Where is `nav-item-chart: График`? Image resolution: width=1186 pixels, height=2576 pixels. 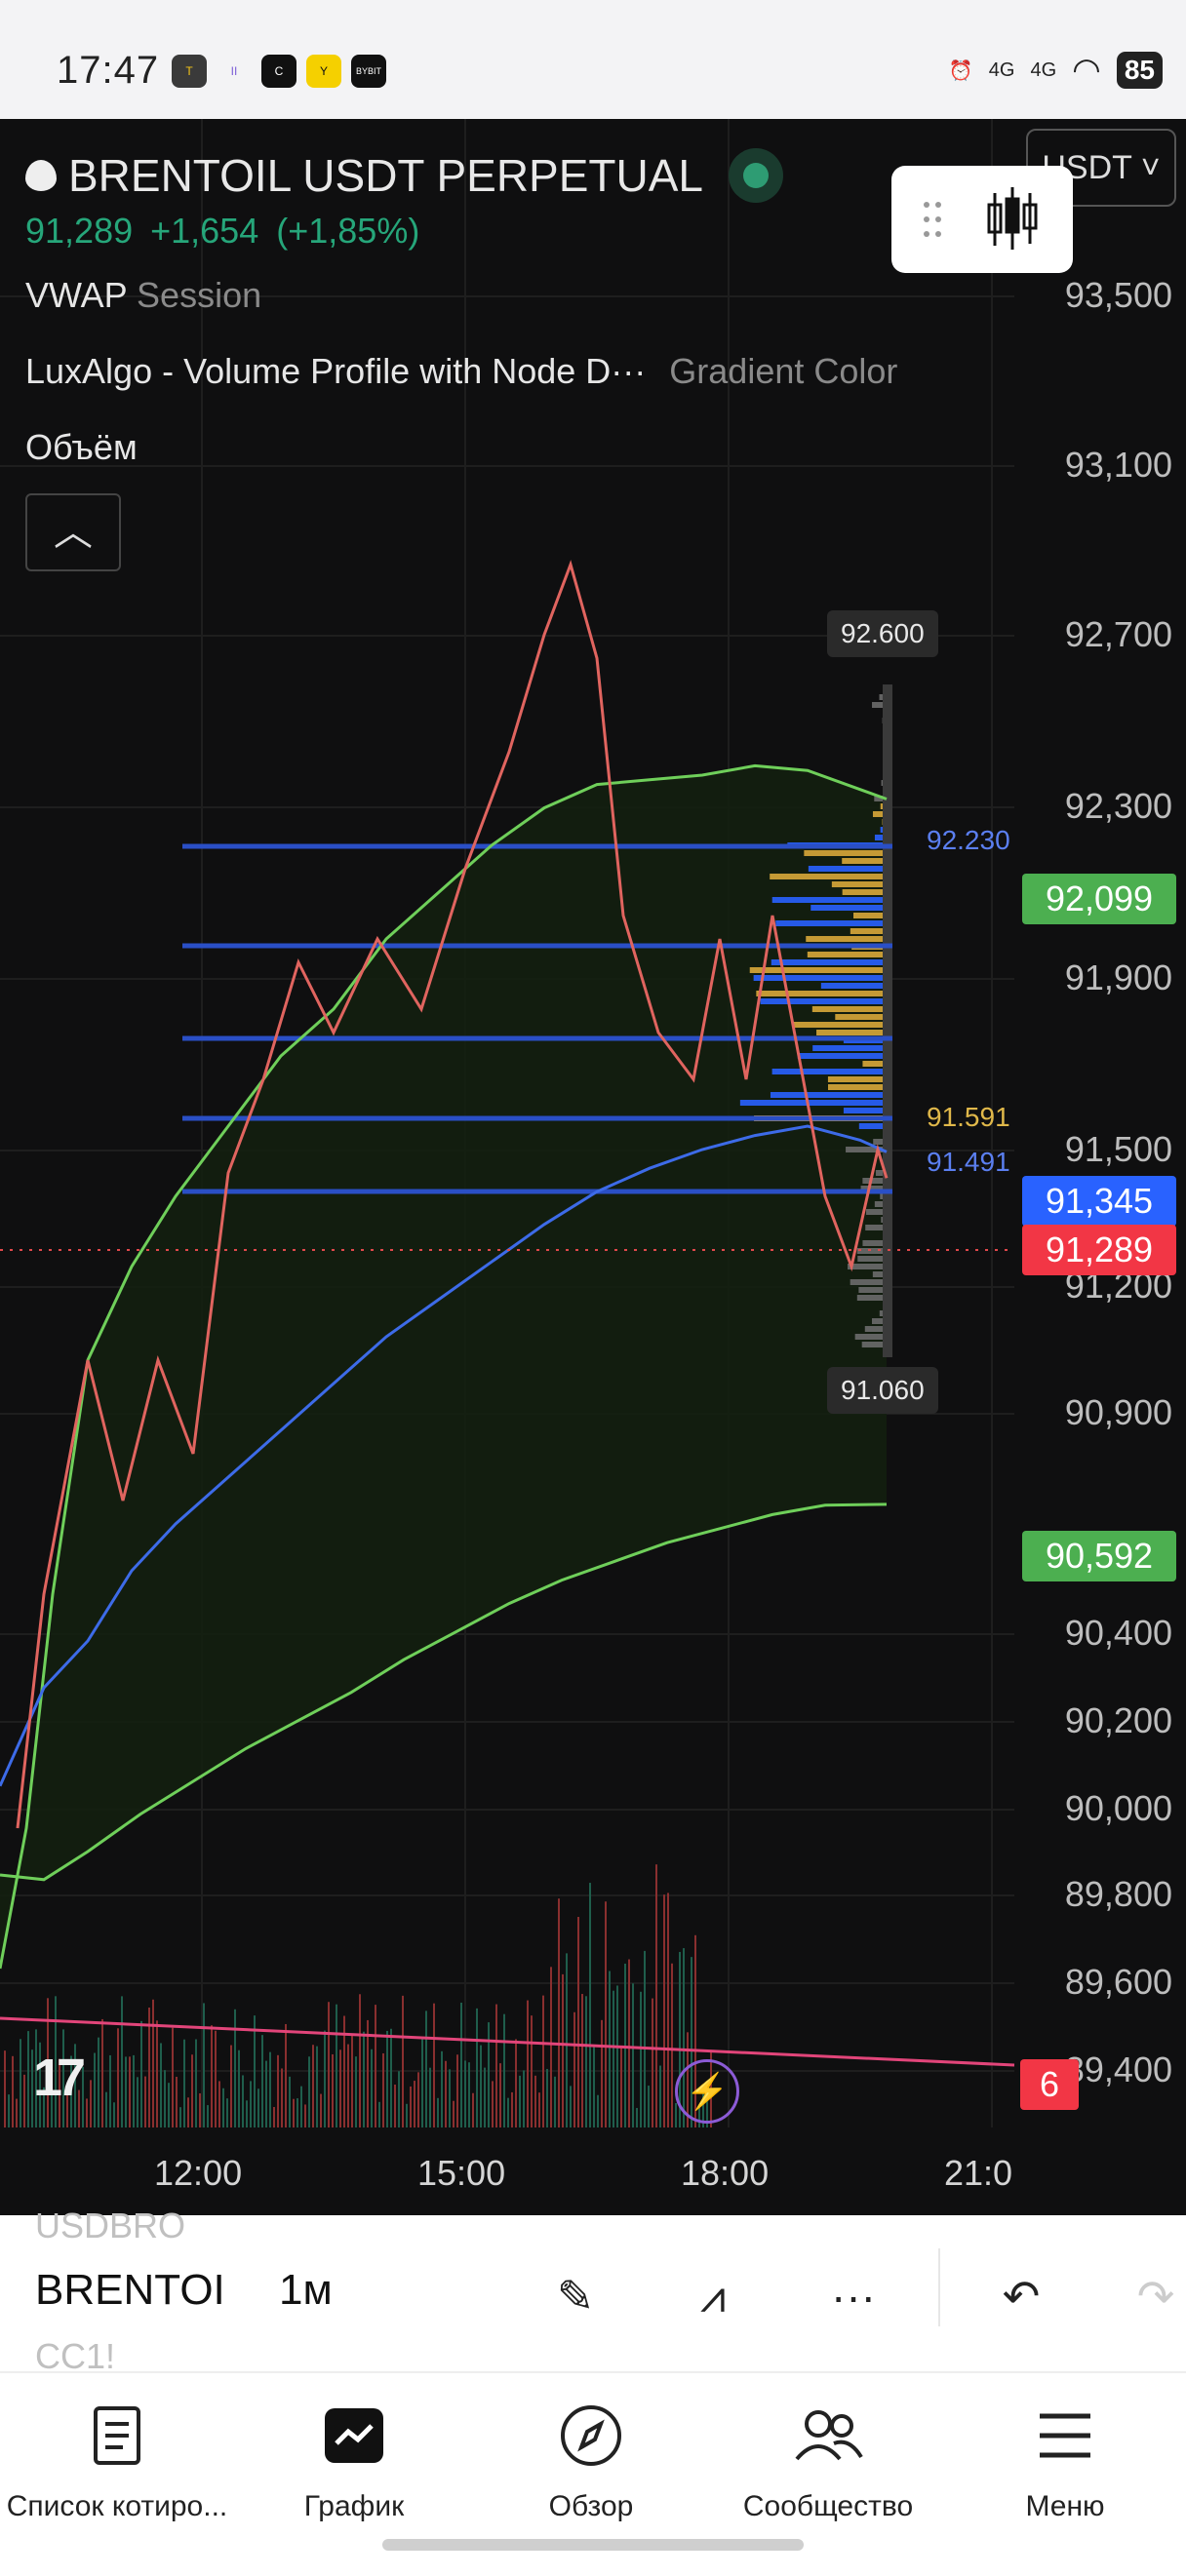 nav-item-chart: График is located at coordinates (354, 2460).